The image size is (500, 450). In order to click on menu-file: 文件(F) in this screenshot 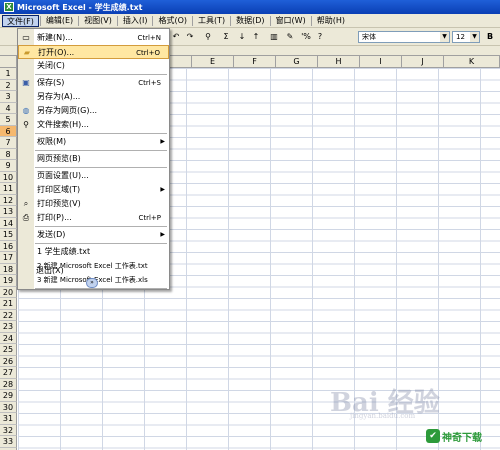, I will do `click(20, 20)`.